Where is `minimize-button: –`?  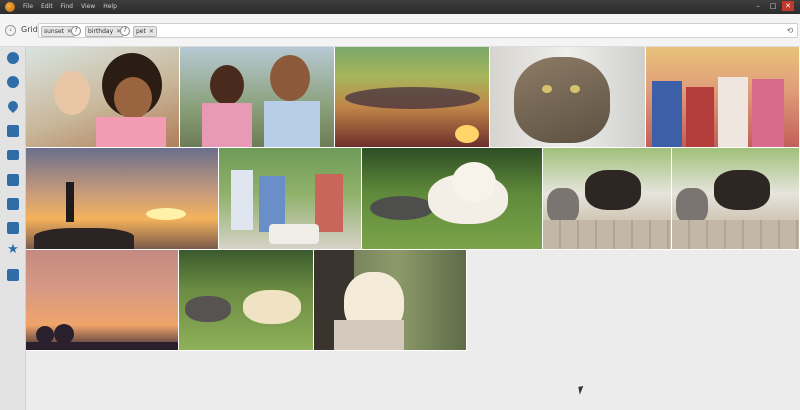 minimize-button: – is located at coordinates (758, 6).